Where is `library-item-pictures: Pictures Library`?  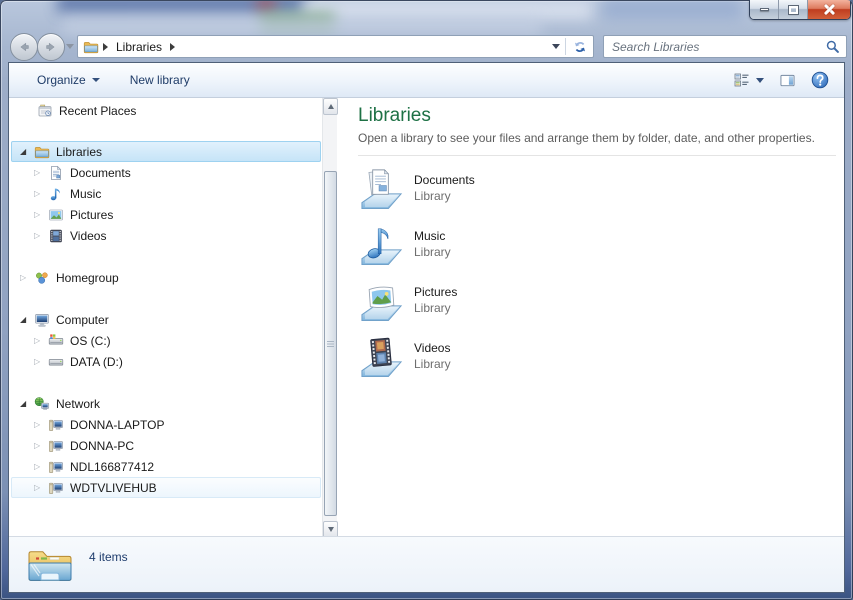
library-item-pictures: Pictures Library is located at coordinates (601, 304).